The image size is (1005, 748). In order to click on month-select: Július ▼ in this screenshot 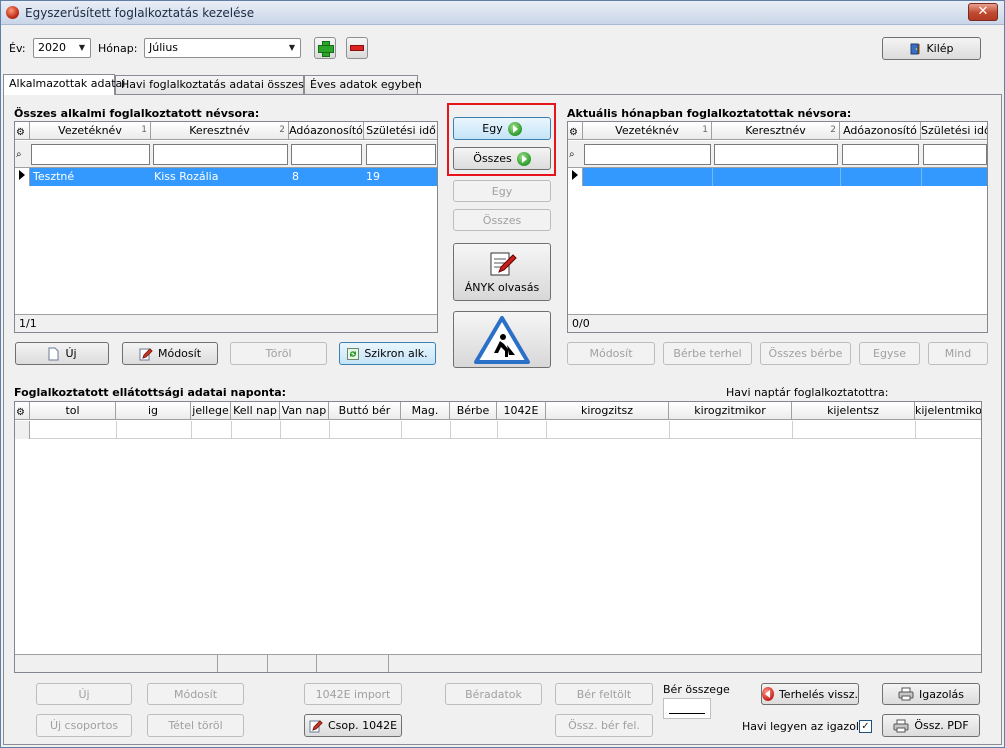, I will do `click(222, 48)`.